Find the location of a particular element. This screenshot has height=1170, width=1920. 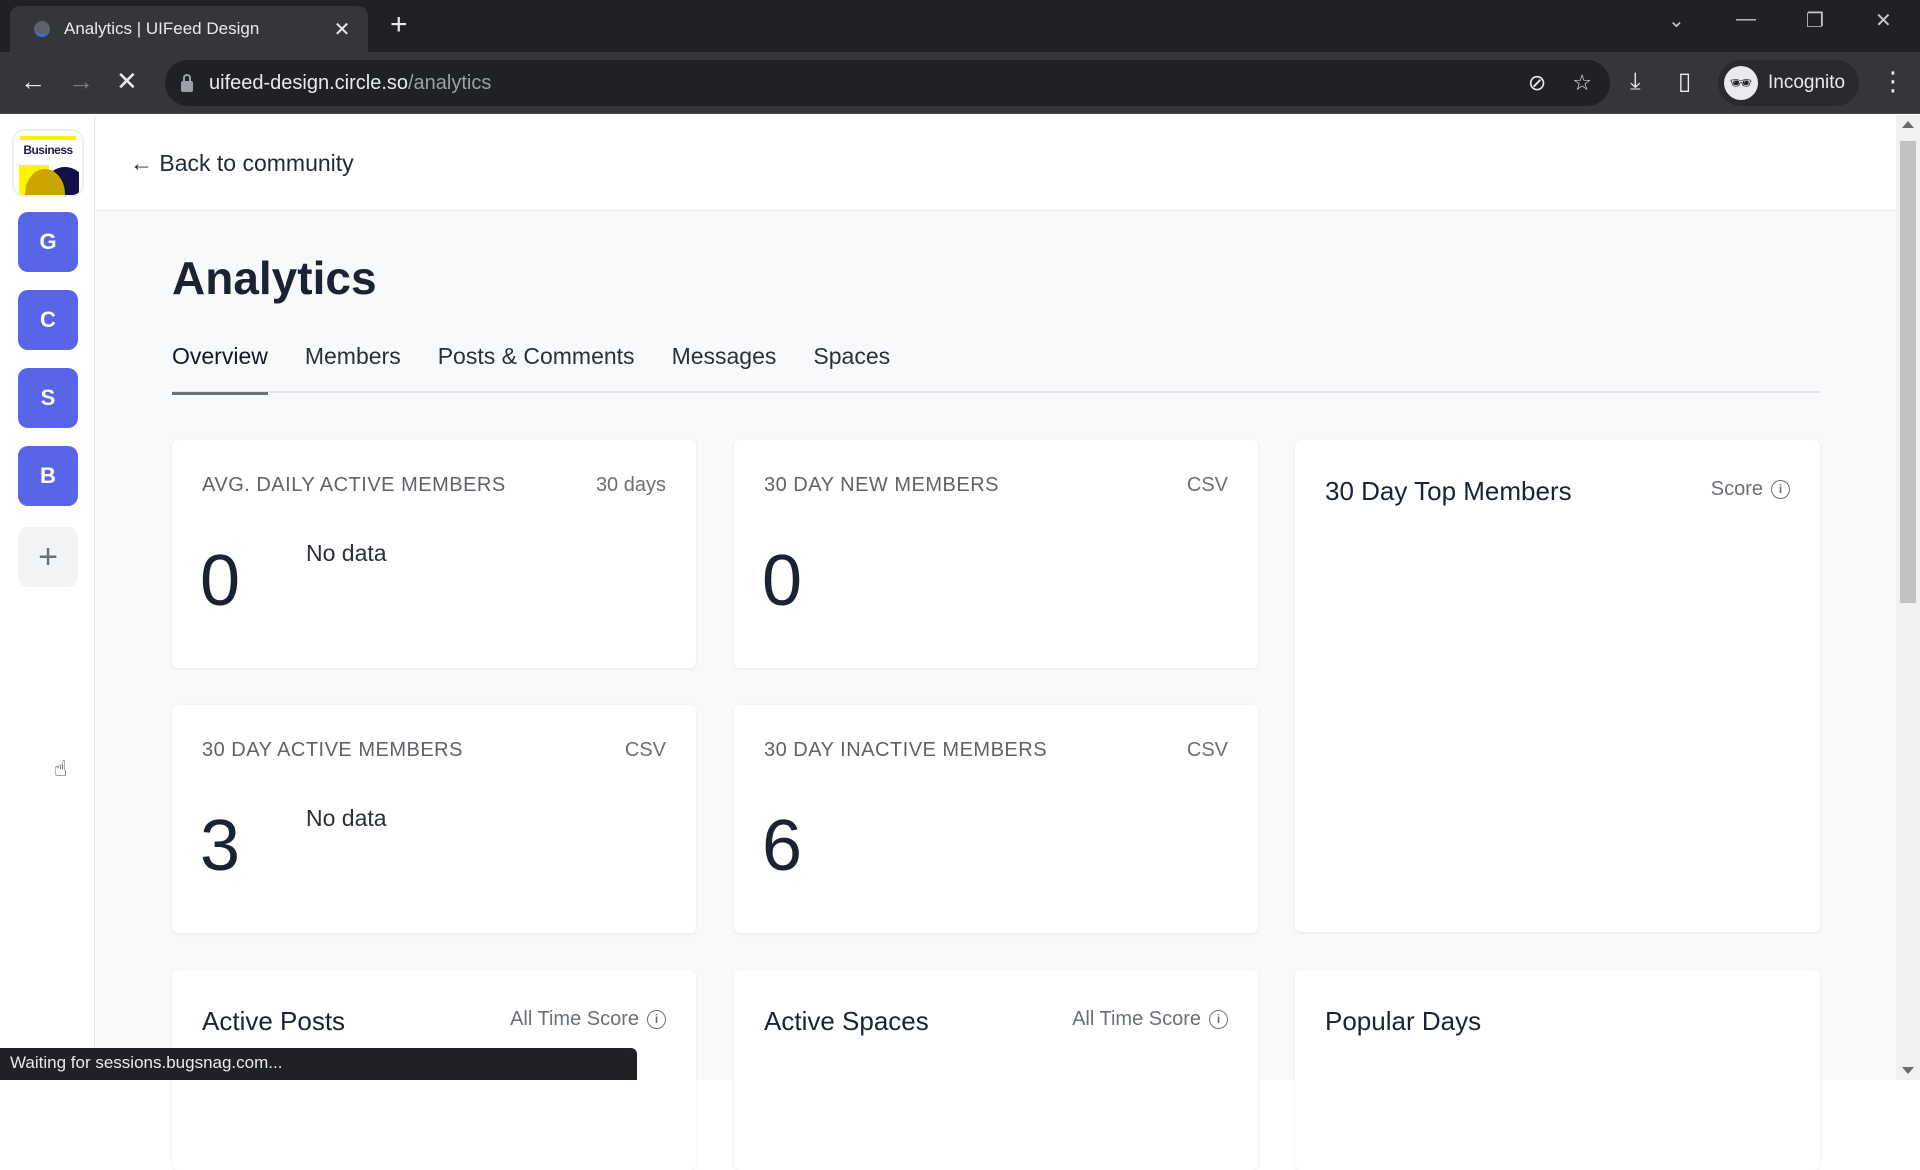

forward-icon: → is located at coordinates (81, 81).